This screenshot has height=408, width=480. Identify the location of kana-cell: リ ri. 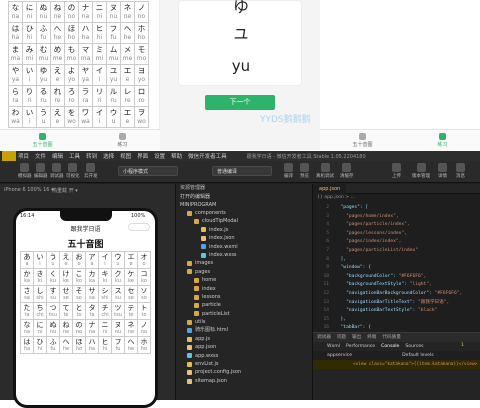
(99, 96).